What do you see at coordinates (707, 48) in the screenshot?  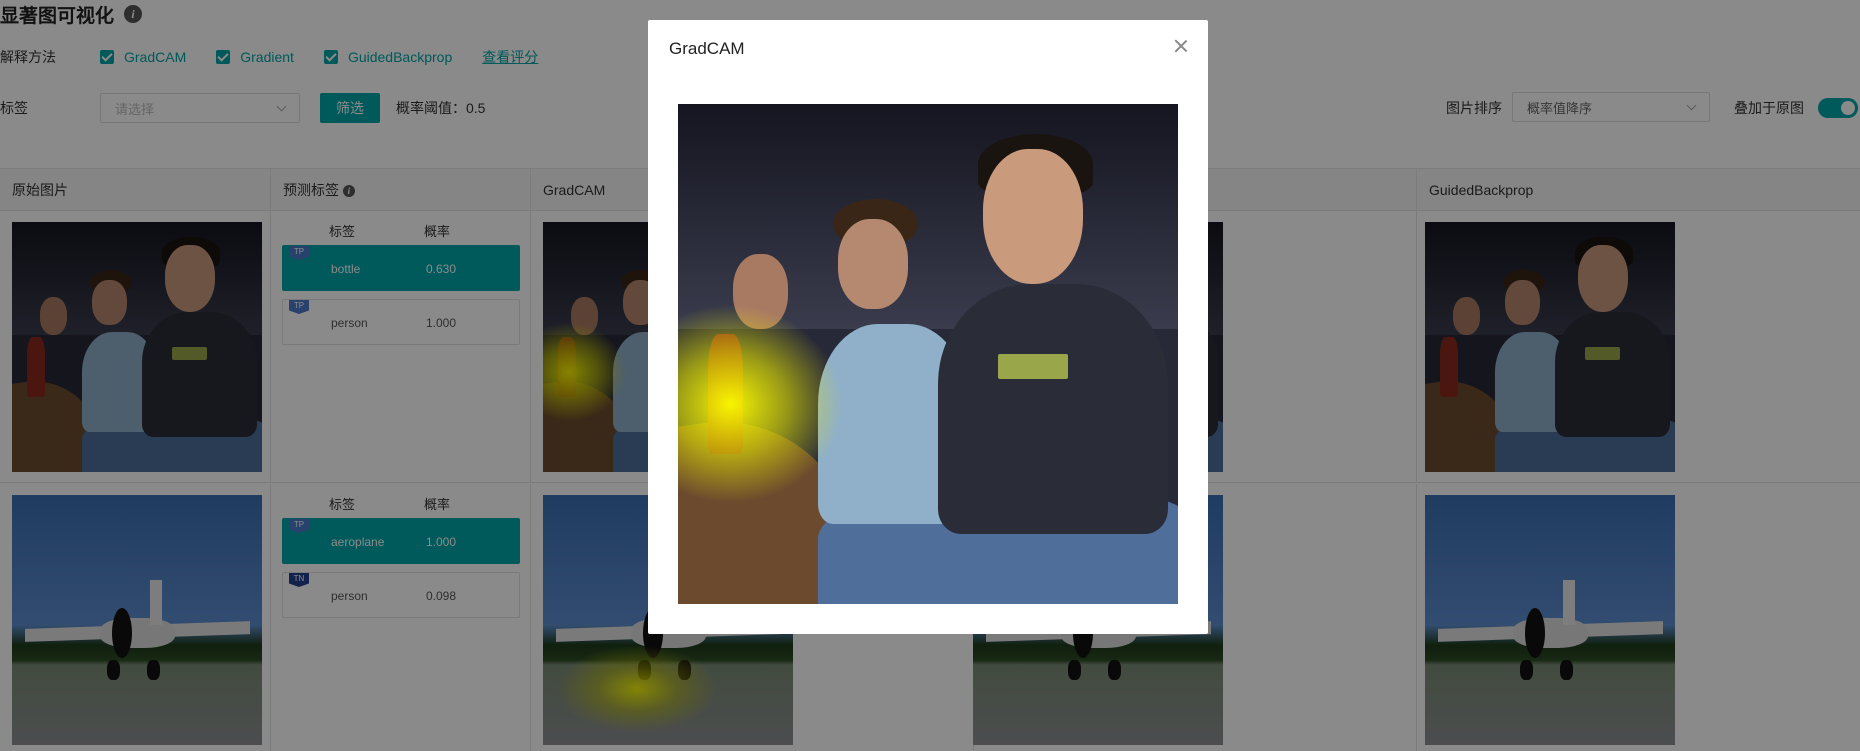 I see `modal-title: GradCAM` at bounding box center [707, 48].